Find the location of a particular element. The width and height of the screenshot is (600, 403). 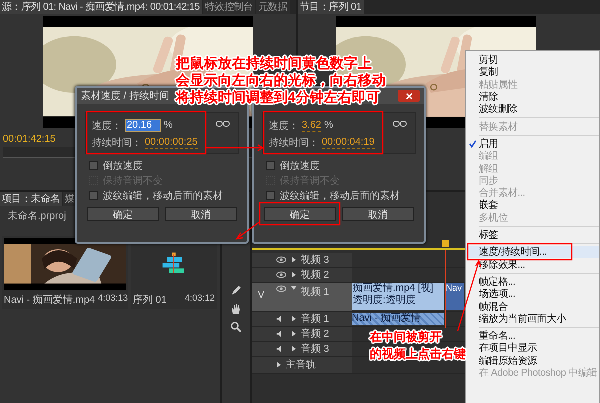

track-name: 音频 2 is located at coordinates (315, 334).